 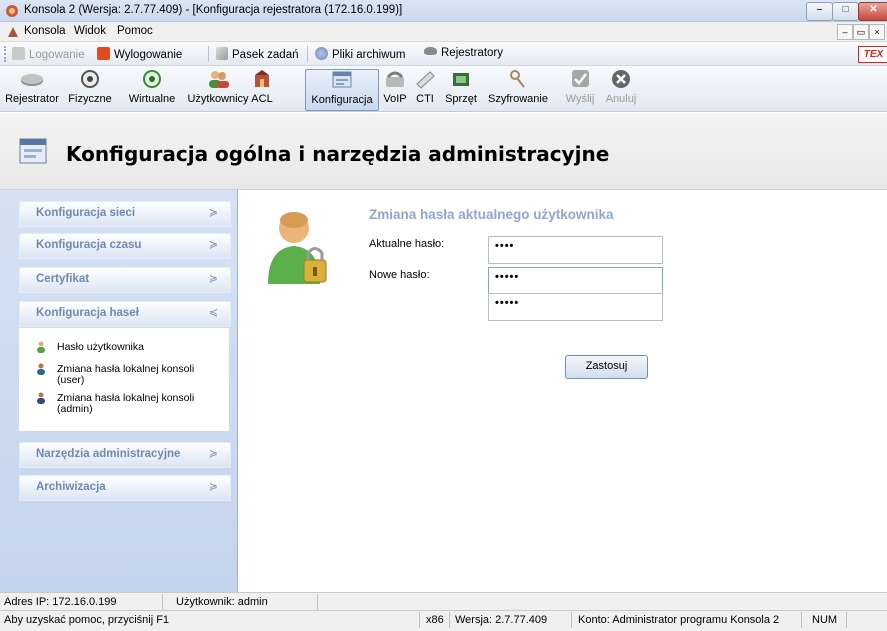 I want to click on physical-button: Fizyczne, so click(x=90, y=89).